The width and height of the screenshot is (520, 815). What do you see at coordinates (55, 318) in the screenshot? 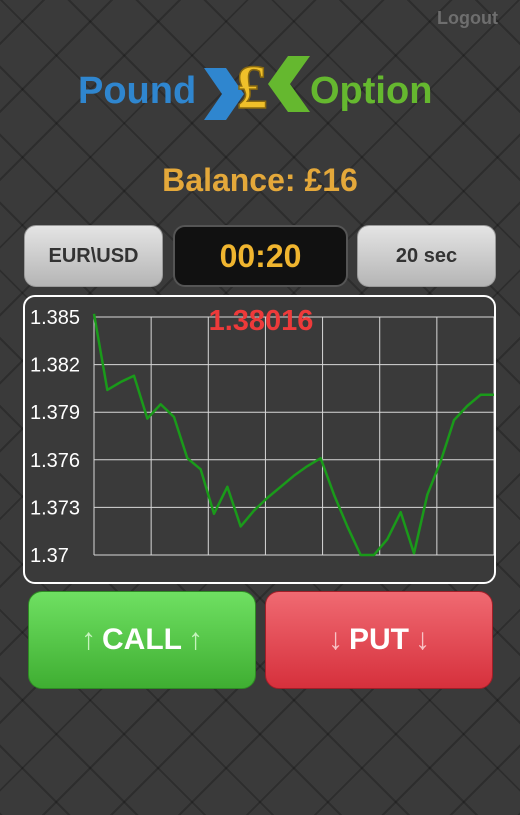
I see `y-tick-label: 1.385` at bounding box center [55, 318].